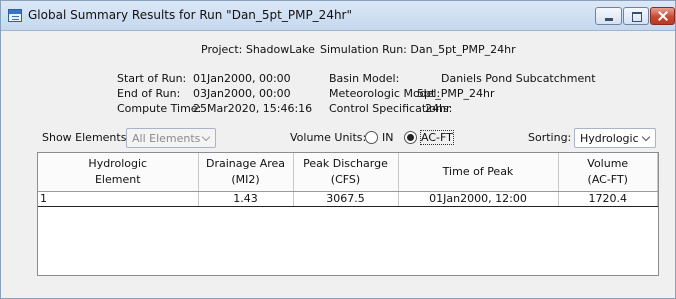  Describe the element at coordinates (149, 93) in the screenshot. I see `end-of-run-label: End of Run:` at that location.